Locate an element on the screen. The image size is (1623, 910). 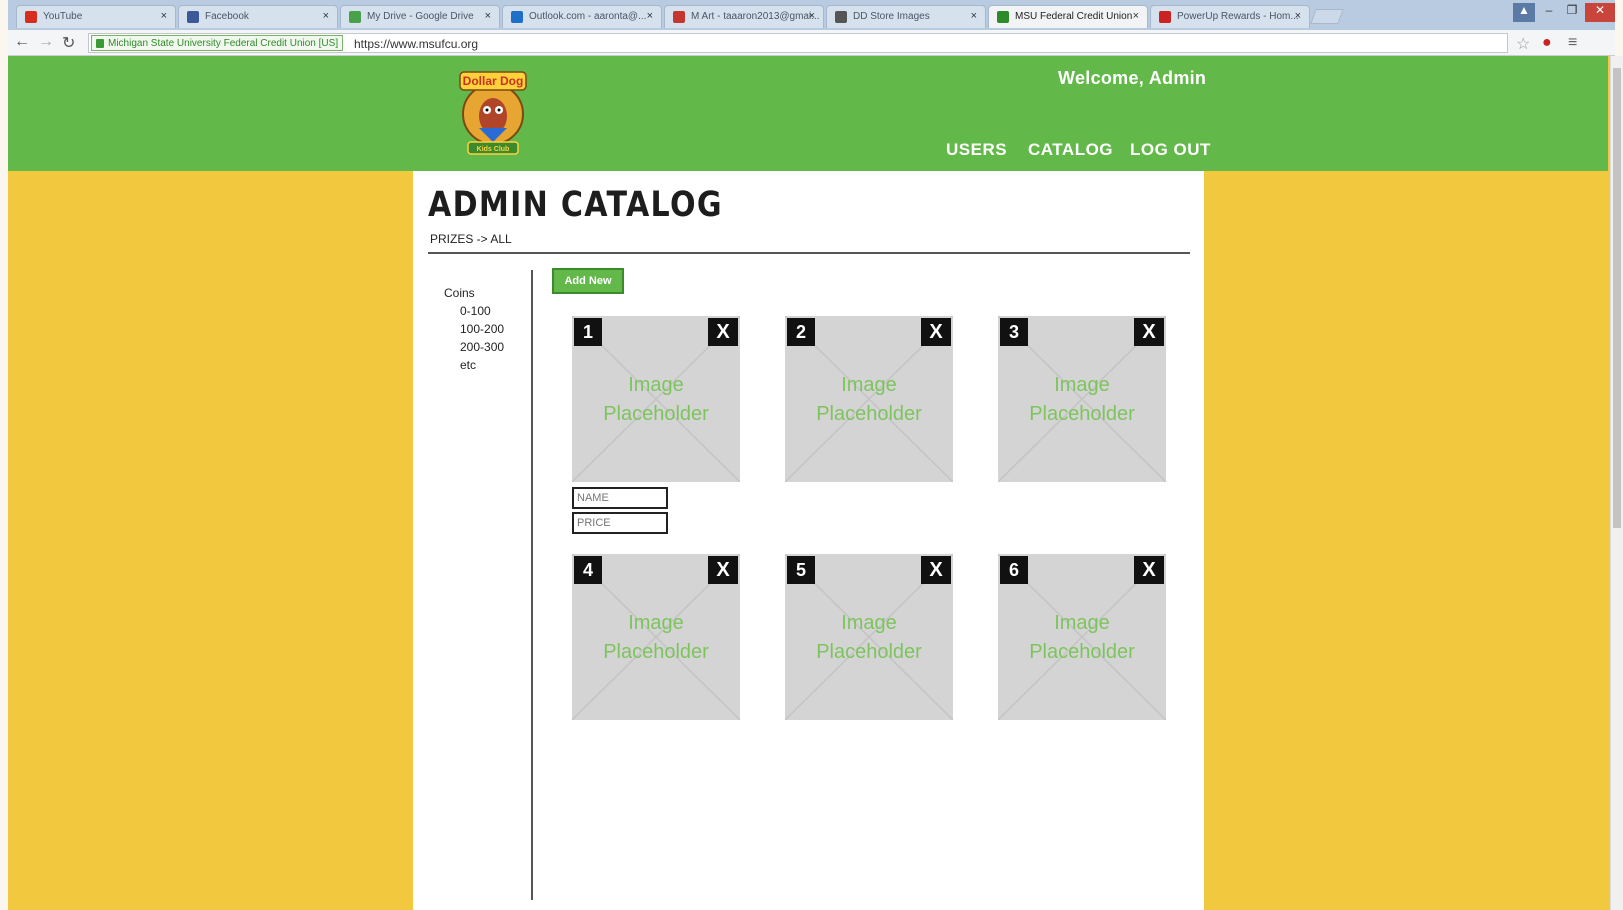
dollar-dog-logo: Dollar Dog Kids Club is located at coordinates (493, 114).